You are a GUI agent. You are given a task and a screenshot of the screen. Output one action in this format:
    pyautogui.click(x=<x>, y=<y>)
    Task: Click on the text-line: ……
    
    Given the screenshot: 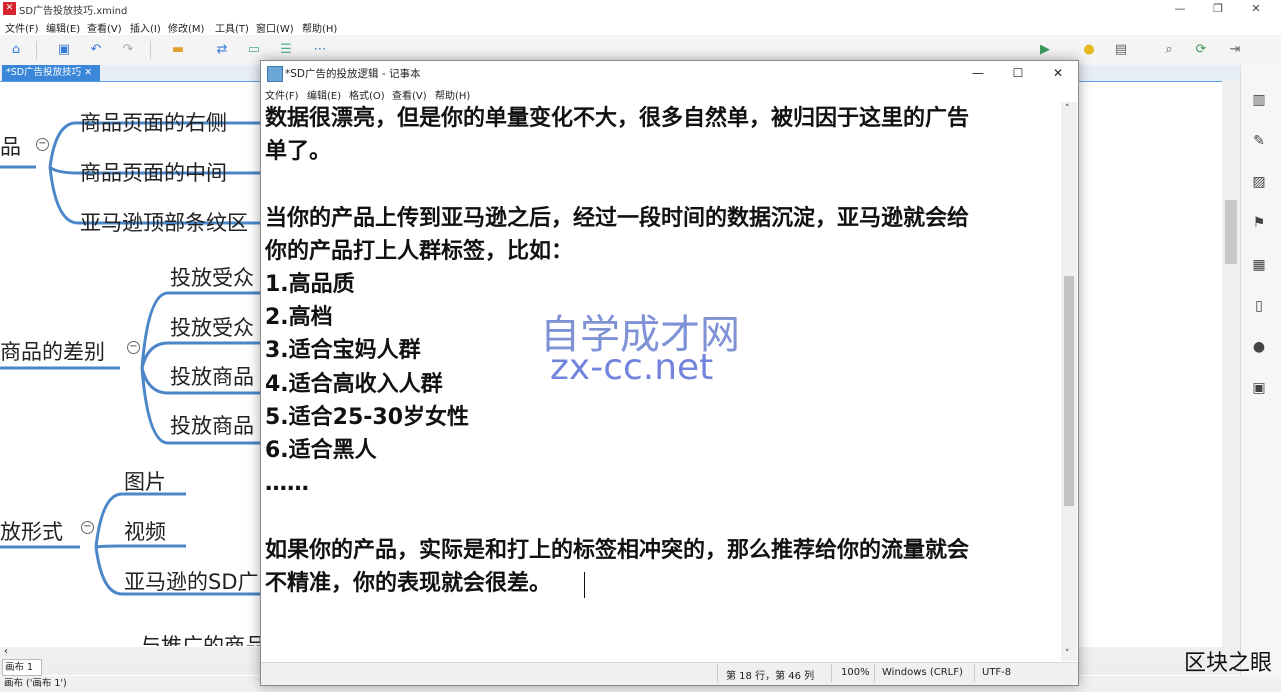 What is the action you would take?
    pyautogui.click(x=287, y=483)
    